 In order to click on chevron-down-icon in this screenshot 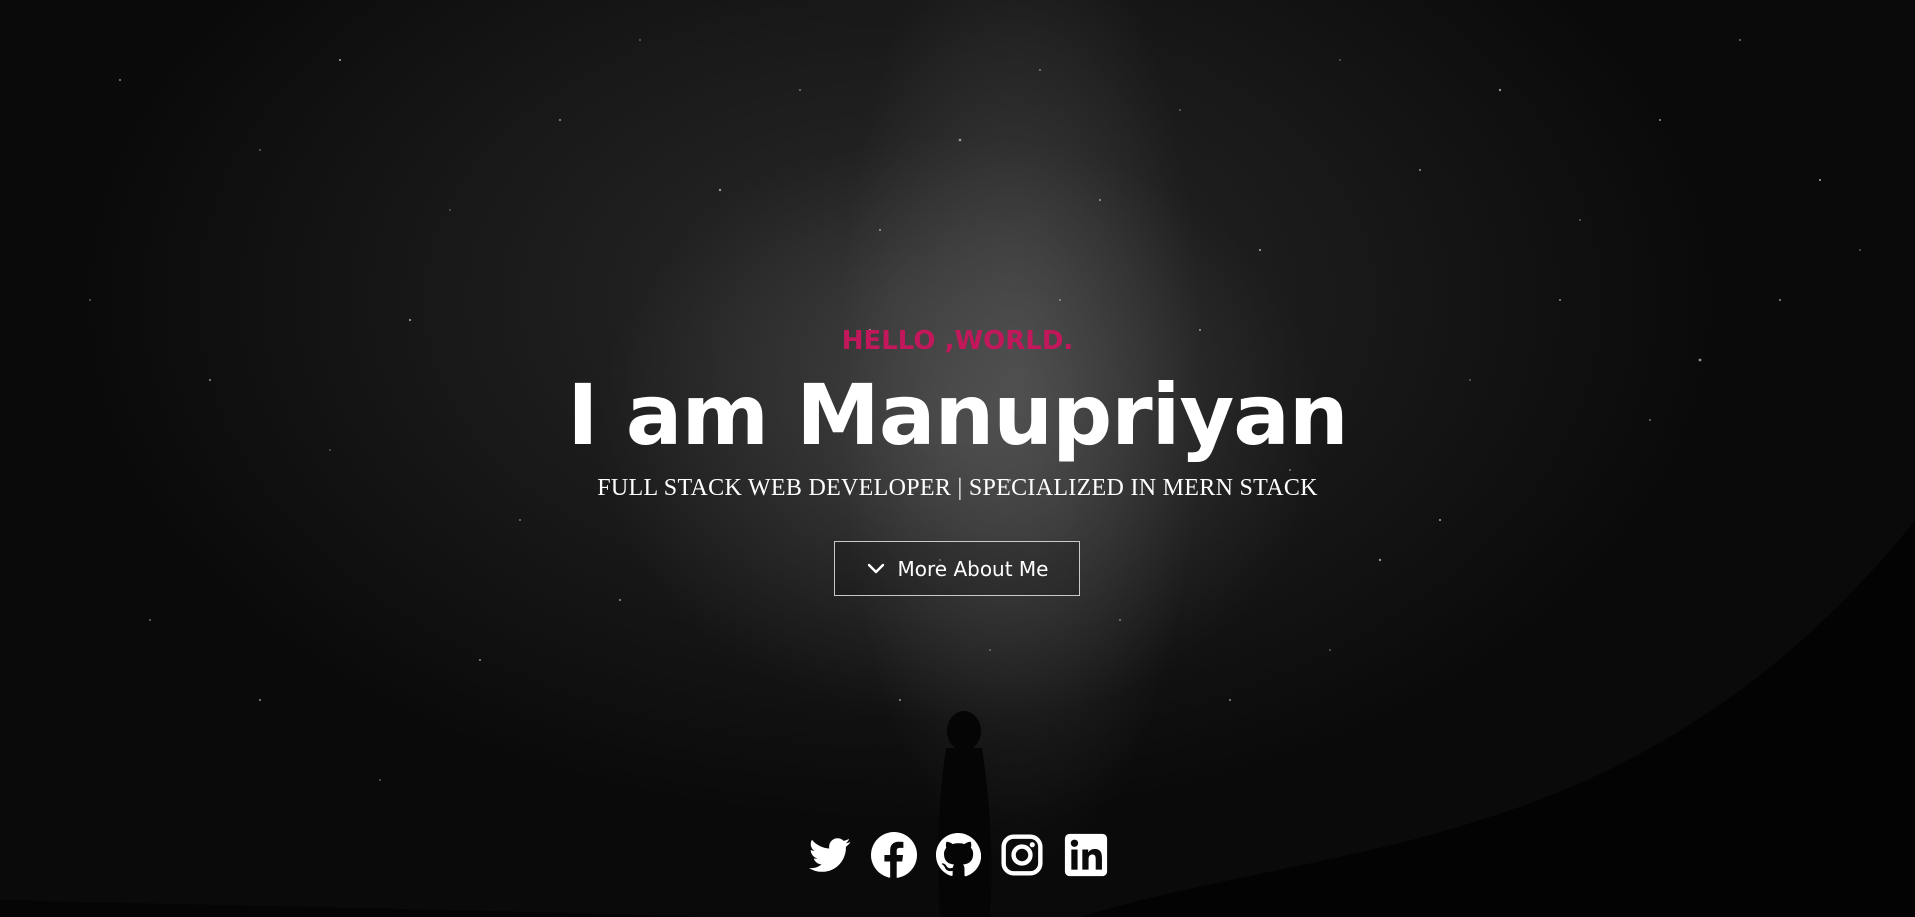, I will do `click(876, 569)`.